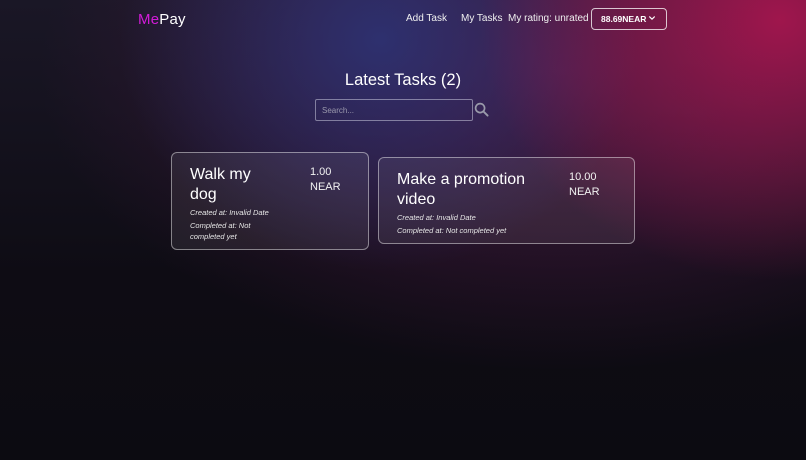 This screenshot has width=806, height=460. What do you see at coordinates (461, 189) in the screenshot?
I see `task-title: Make a promotion video` at bounding box center [461, 189].